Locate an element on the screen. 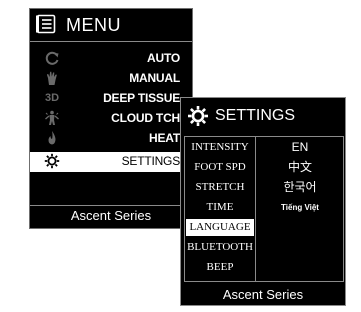 The width and height of the screenshot is (361, 312). settings-option-intensity: INTENSITY is located at coordinates (220, 147).